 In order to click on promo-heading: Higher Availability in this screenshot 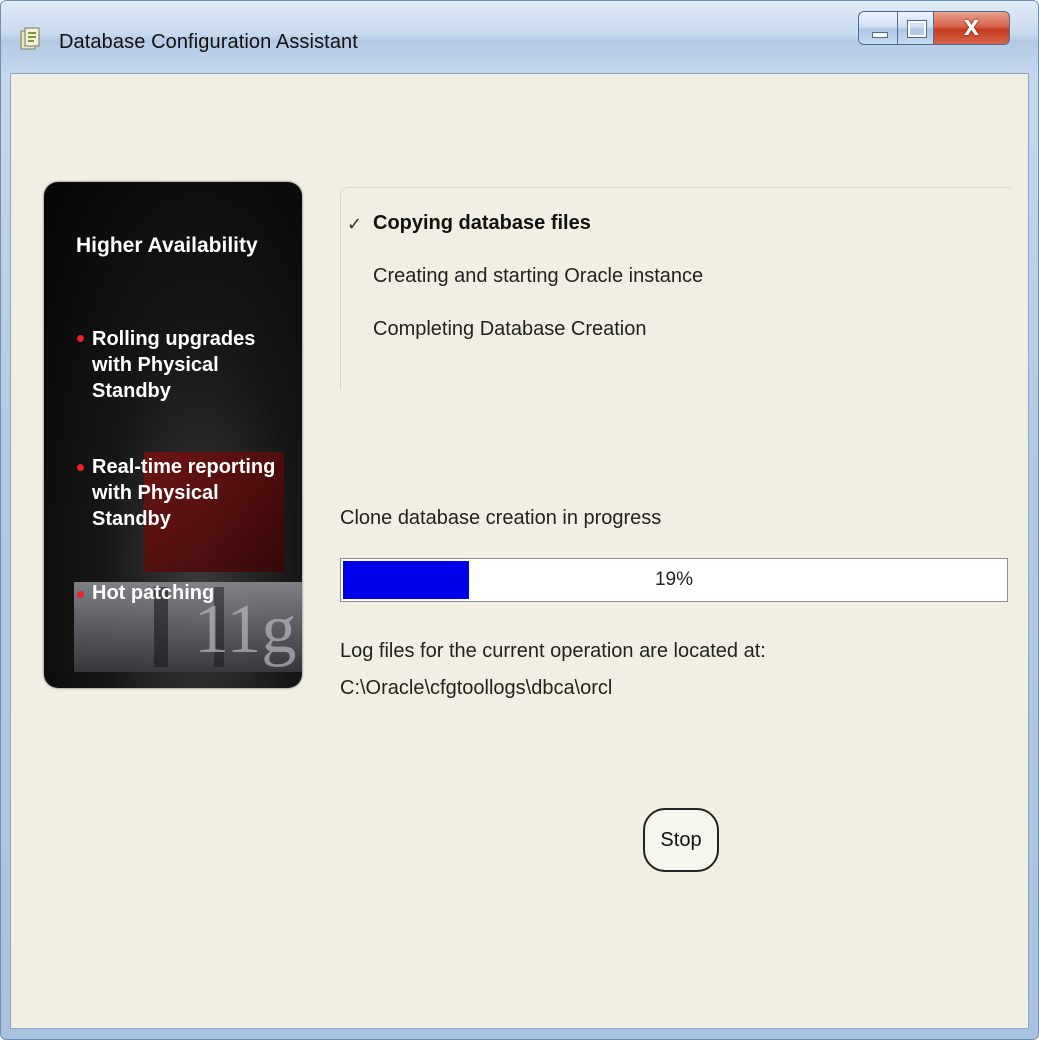, I will do `click(167, 245)`.